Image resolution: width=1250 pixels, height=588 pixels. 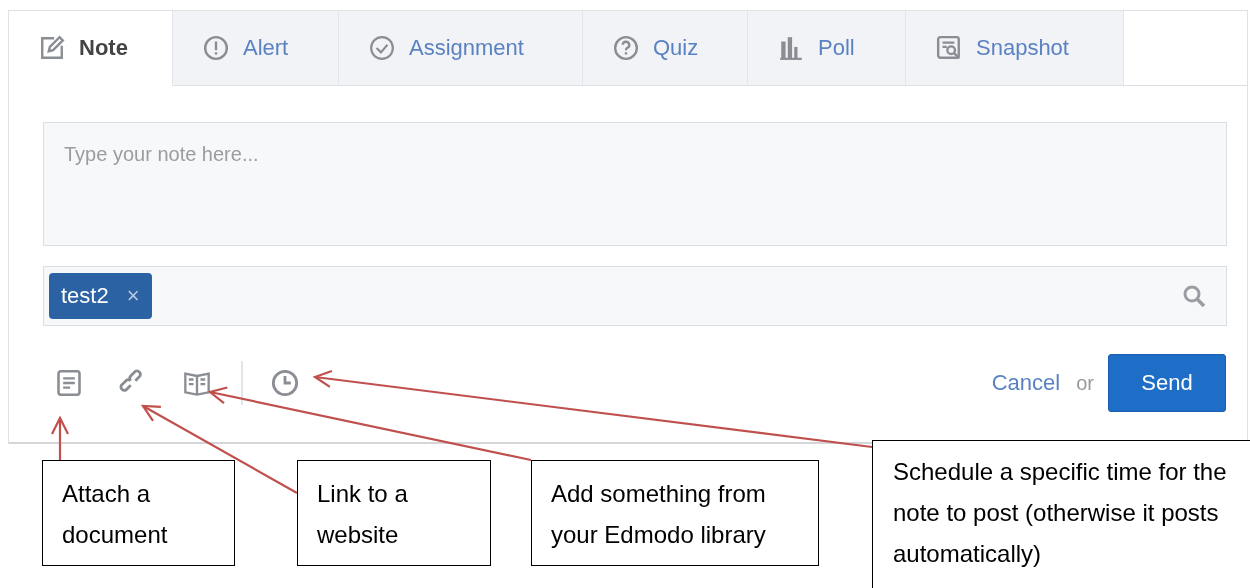 What do you see at coordinates (256, 48) in the screenshot?
I see `post-type-tab: Alert` at bounding box center [256, 48].